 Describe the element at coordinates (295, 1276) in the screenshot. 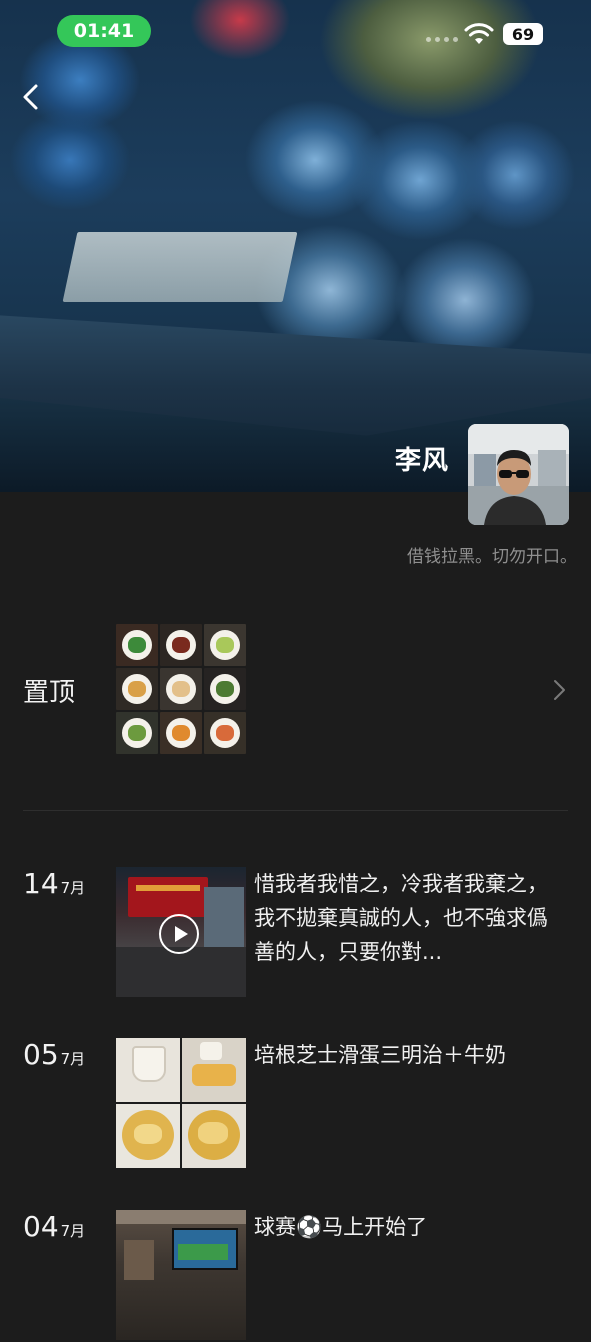

I see `post-item: 04 7月 球赛⚽马上开始了` at that location.